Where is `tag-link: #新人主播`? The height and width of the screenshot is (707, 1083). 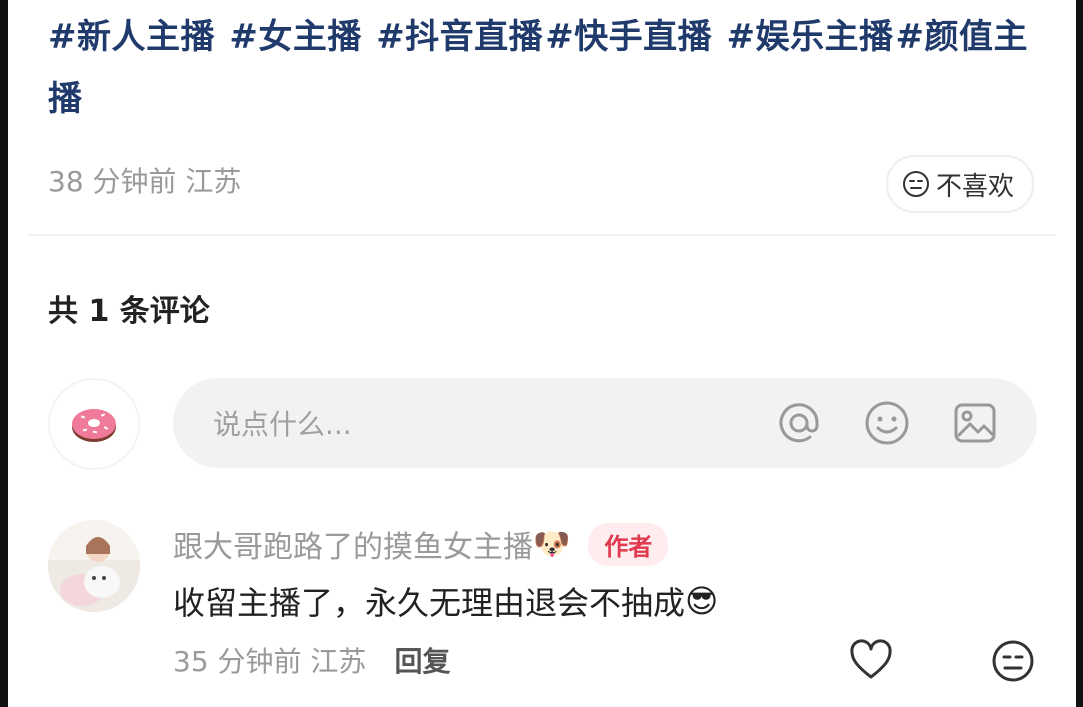
tag-link: #新人主播 is located at coordinates (131, 37).